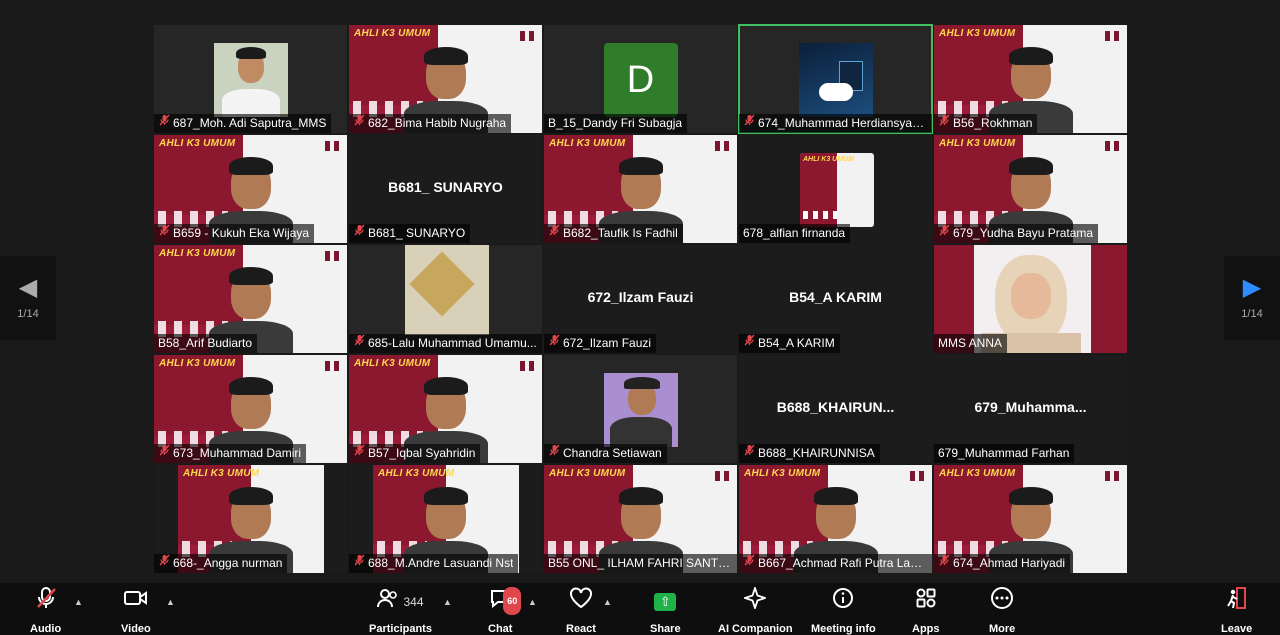 The width and height of the screenshot is (1280, 635). Describe the element at coordinates (410, 233) in the screenshot. I see `participant-name-label: B681_ SUNARYO` at that location.